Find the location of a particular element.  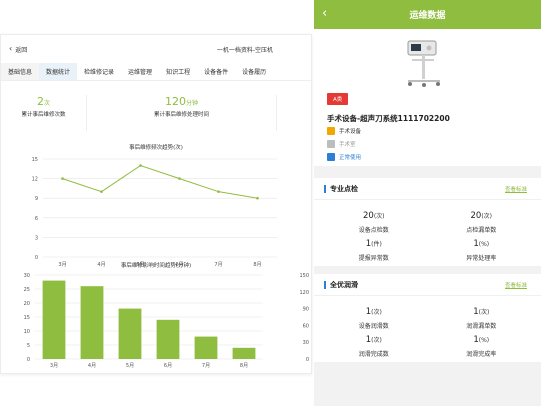

x-tick-label: 6月 is located at coordinates (168, 366).